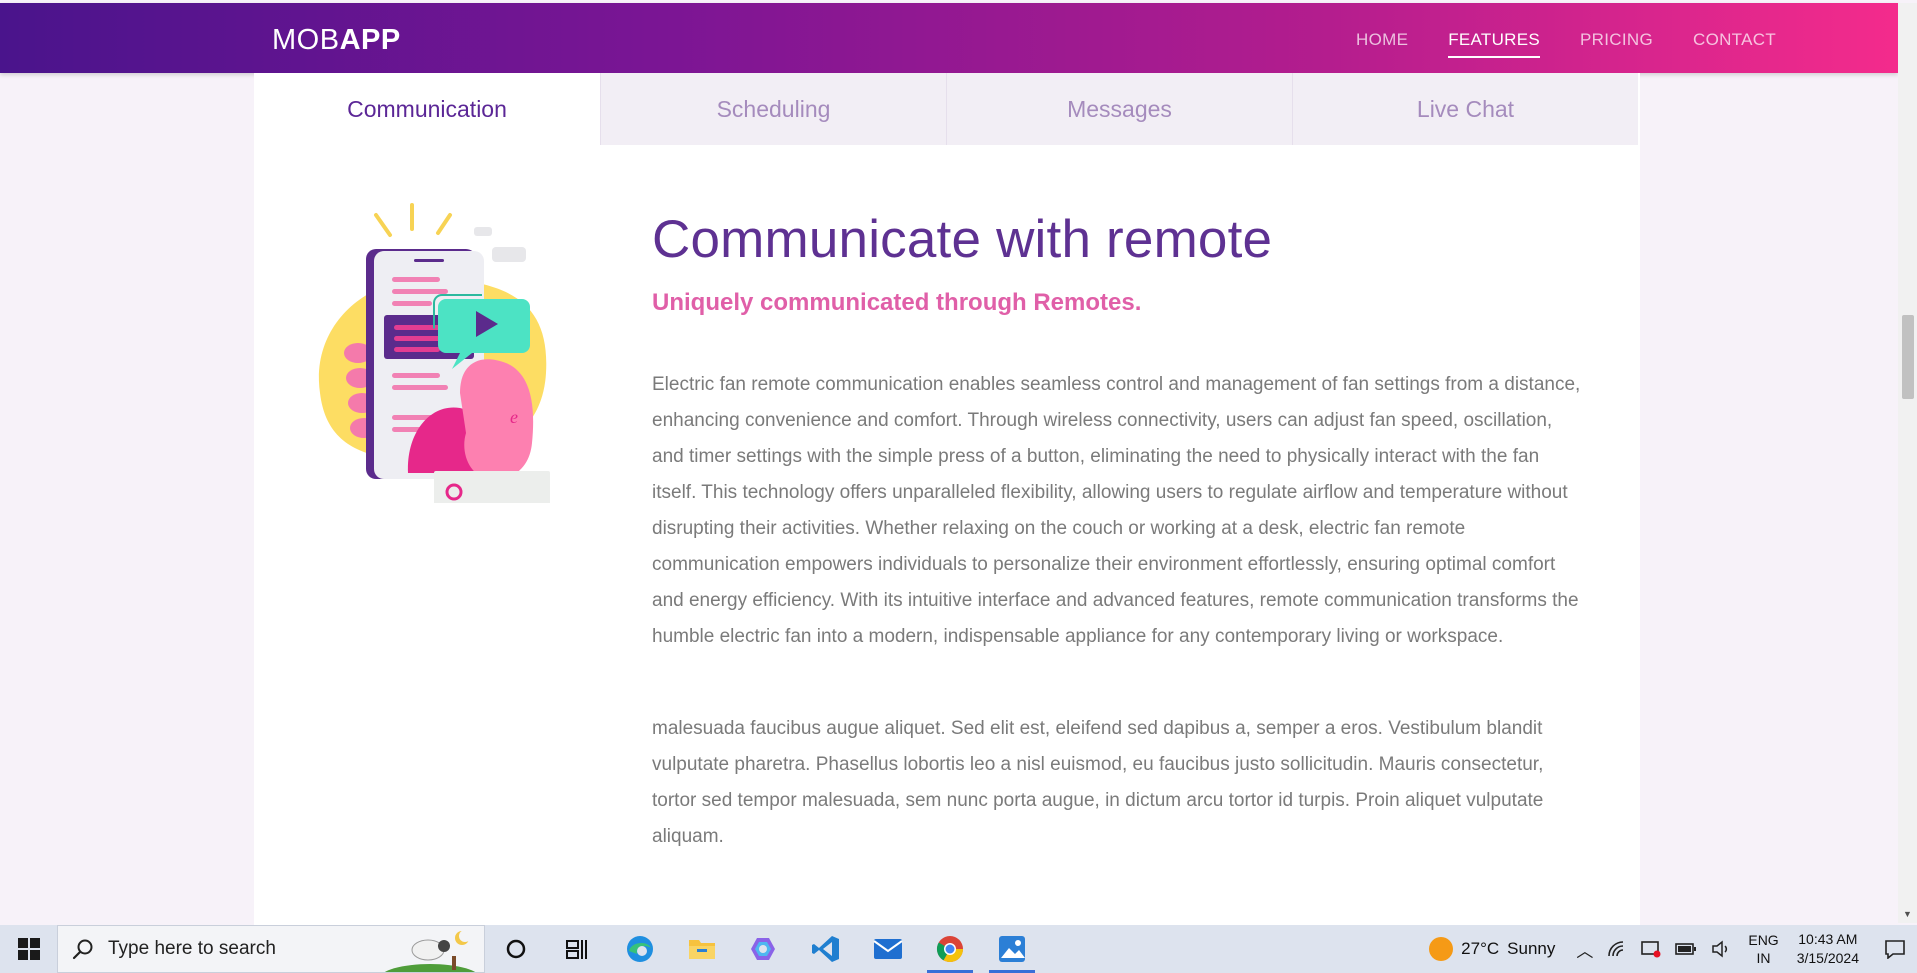 Image resolution: width=1917 pixels, height=973 pixels. I want to click on nav-link-pricing: PRICING, so click(1616, 43).